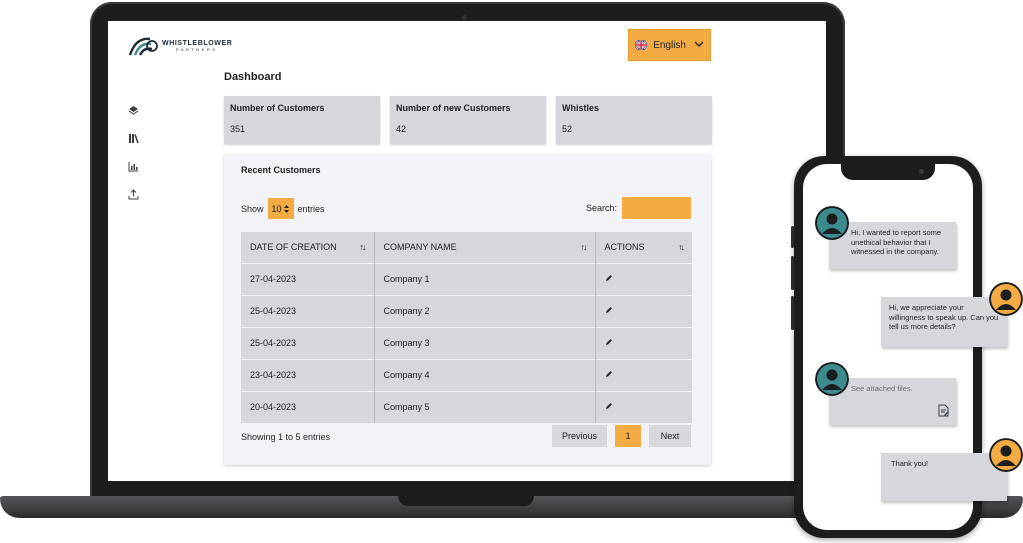 This screenshot has width=1023, height=543. Describe the element at coordinates (143, 46) in the screenshot. I see `whistle-logo-icon` at that location.